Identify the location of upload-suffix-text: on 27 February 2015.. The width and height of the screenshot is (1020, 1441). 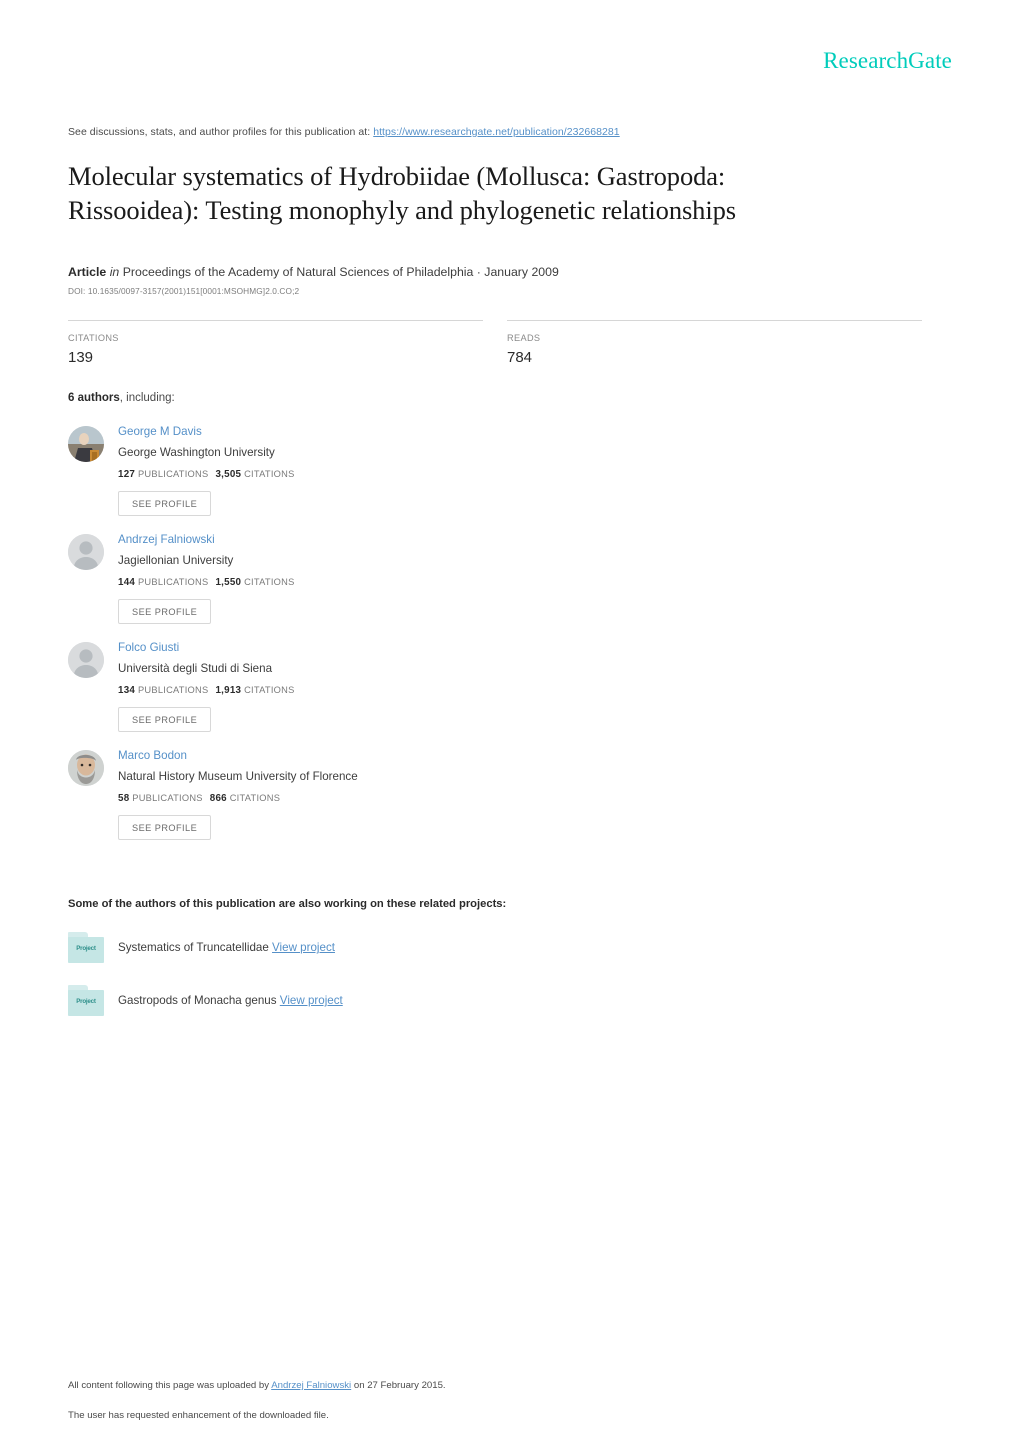
(398, 1385).